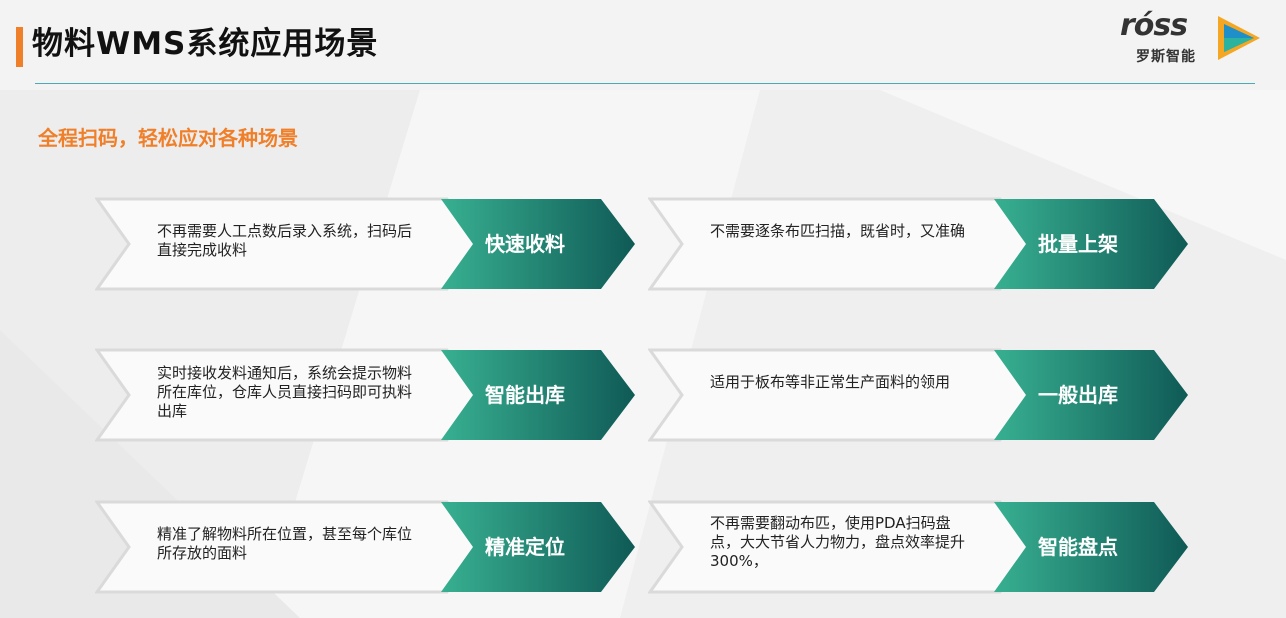  Describe the element at coordinates (920, 244) in the screenshot. I see `scenario-card: 不需要逐条布匹扫描，既省时，又准确 批量上架` at that location.